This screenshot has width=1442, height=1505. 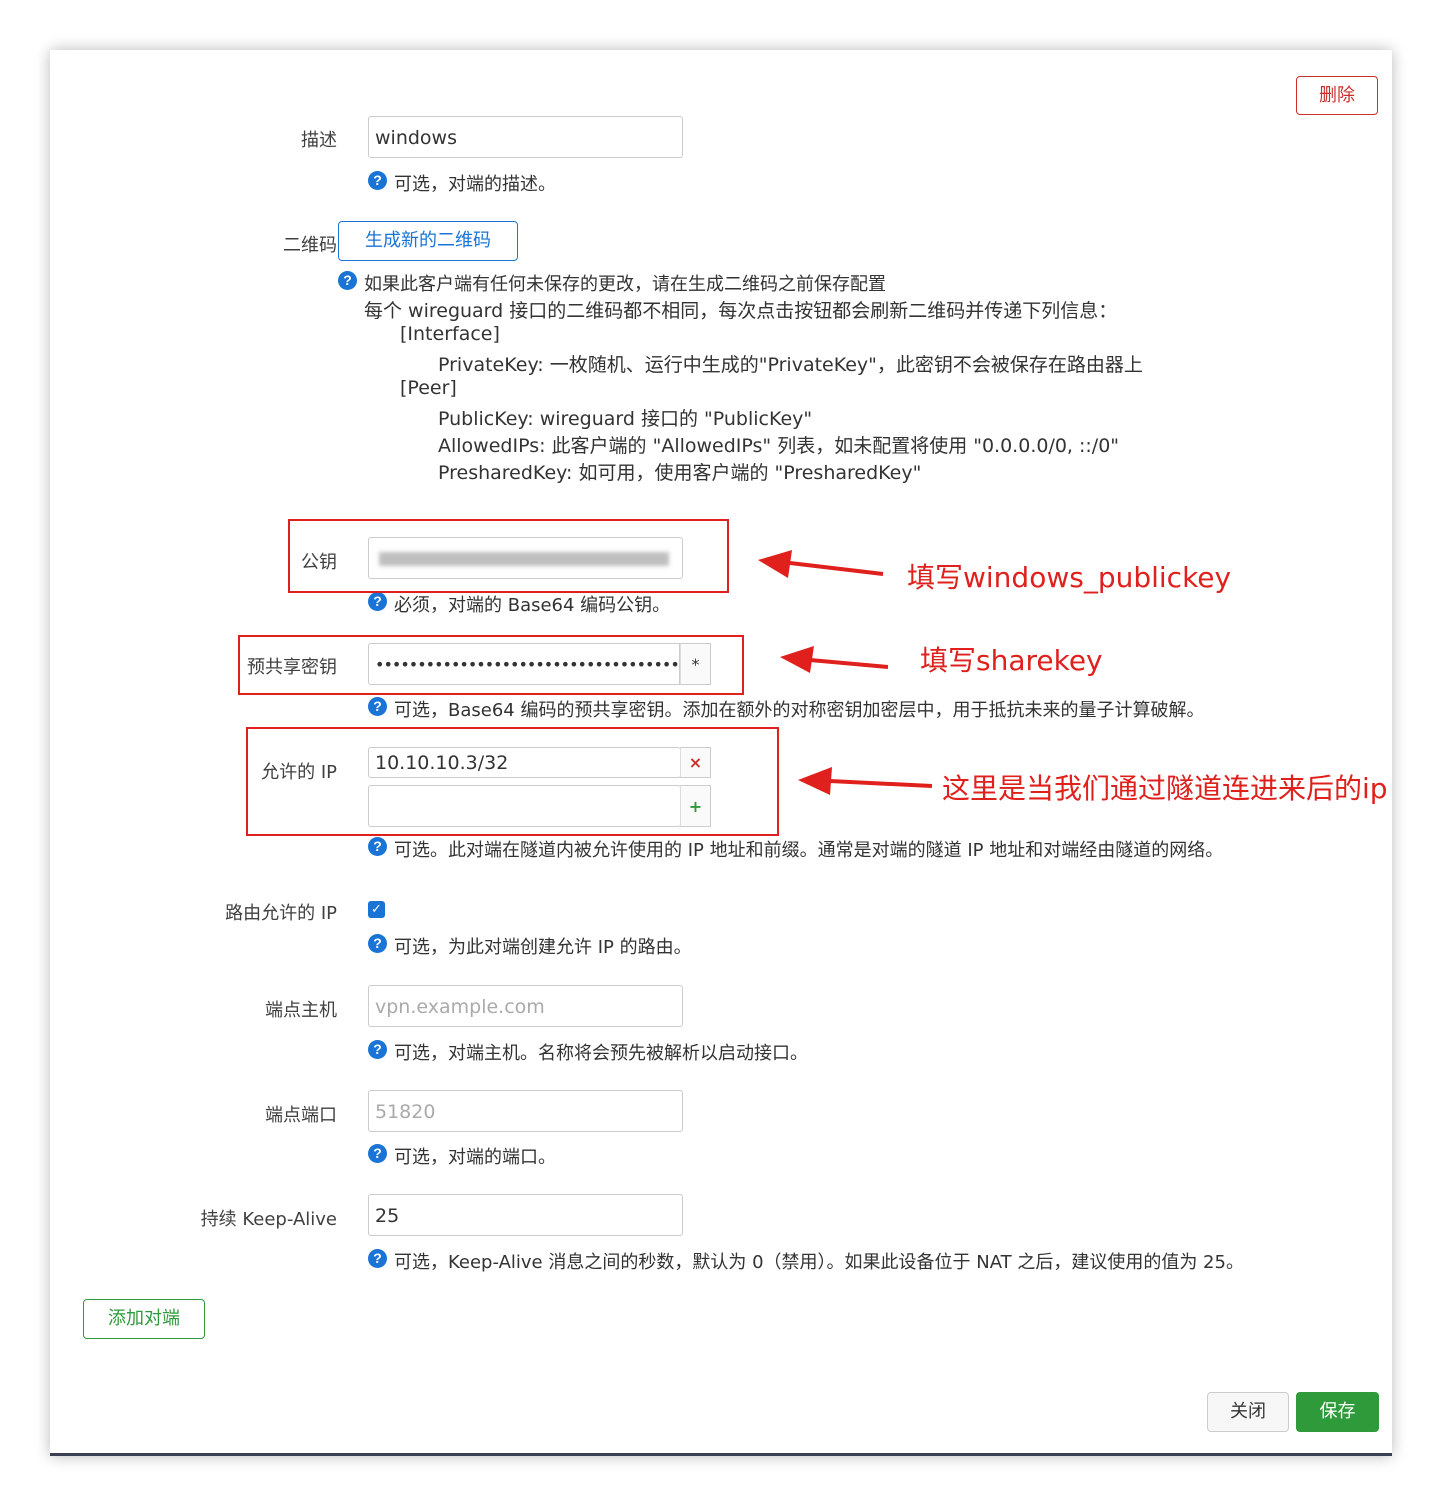 What do you see at coordinates (428, 388) in the screenshot?
I see `qrcode-help-line-4: [Peer]` at bounding box center [428, 388].